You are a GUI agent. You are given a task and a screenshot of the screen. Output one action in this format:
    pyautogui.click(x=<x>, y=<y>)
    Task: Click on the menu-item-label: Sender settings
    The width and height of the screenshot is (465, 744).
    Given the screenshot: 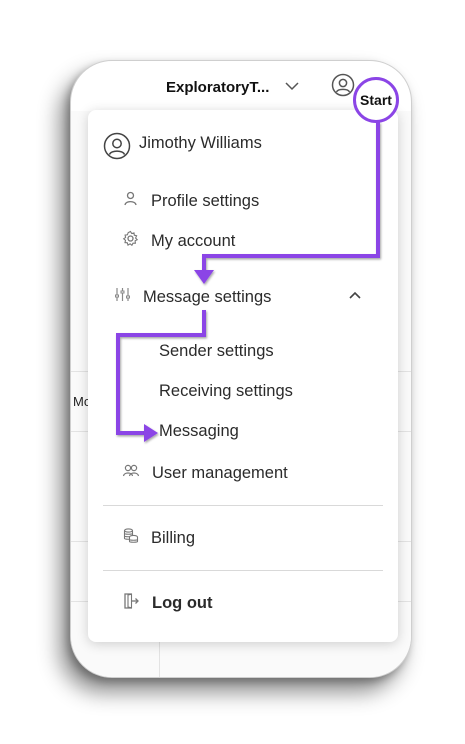 What is the action you would take?
    pyautogui.click(x=216, y=351)
    